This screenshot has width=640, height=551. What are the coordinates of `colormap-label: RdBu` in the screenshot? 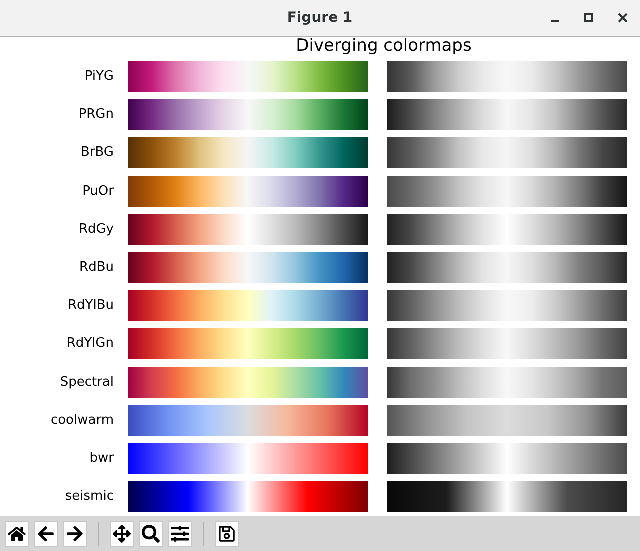 It's located at (97, 267).